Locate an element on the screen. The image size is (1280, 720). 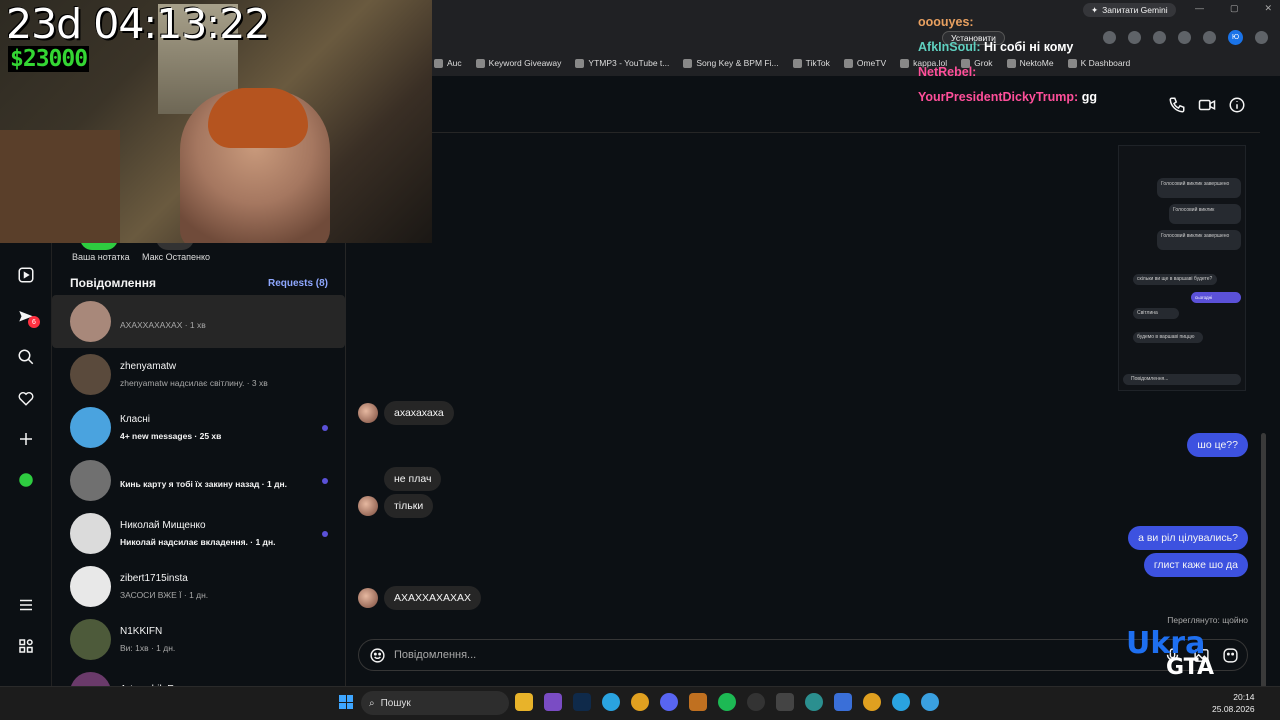
stream-chat-user: NetRebel: is located at coordinates (947, 72).